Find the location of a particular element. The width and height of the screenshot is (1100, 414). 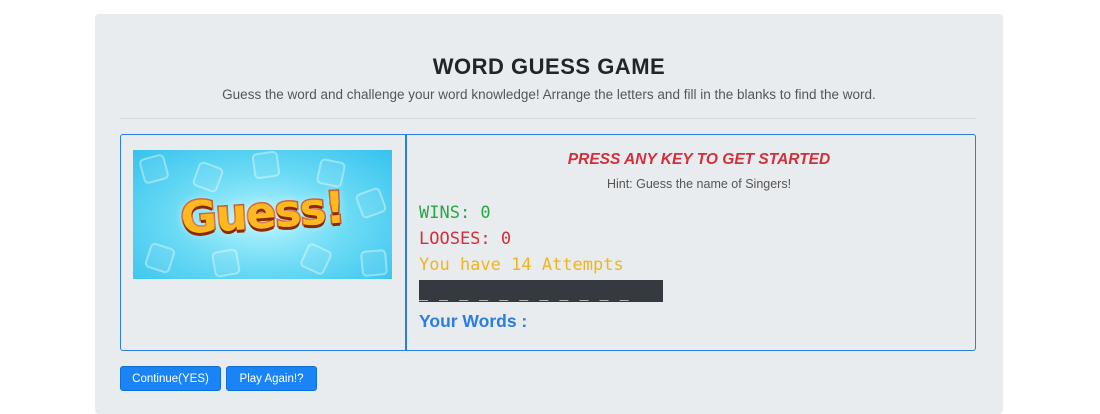

divider is located at coordinates (548, 118).